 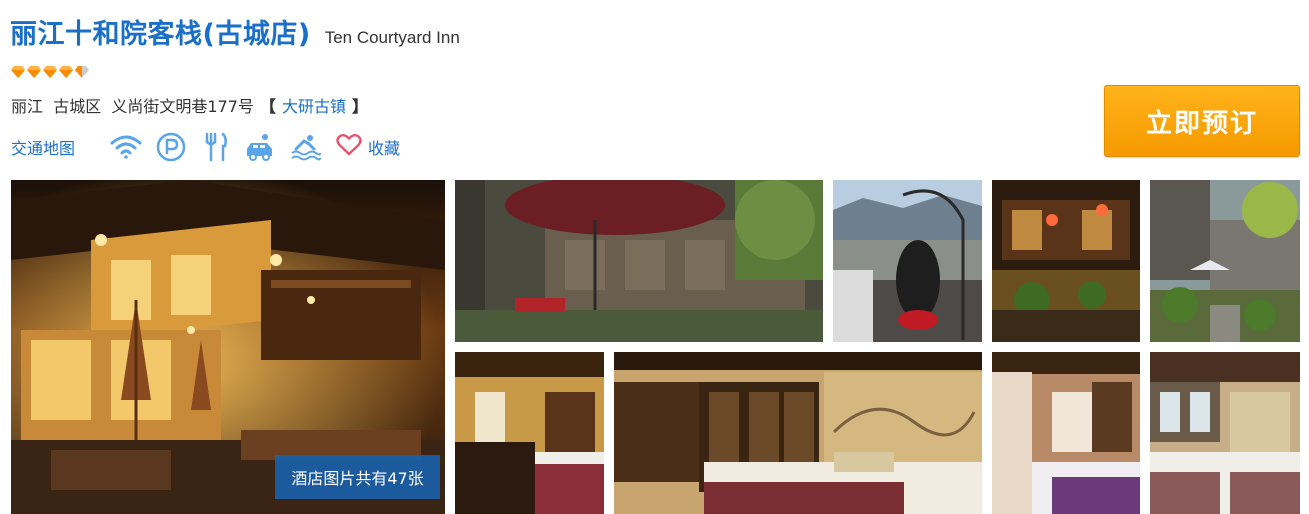 I want to click on hotel-address: 丽江 古城区 义尚街文明巷177号 【 大研古镇 】, so click(x=192, y=105).